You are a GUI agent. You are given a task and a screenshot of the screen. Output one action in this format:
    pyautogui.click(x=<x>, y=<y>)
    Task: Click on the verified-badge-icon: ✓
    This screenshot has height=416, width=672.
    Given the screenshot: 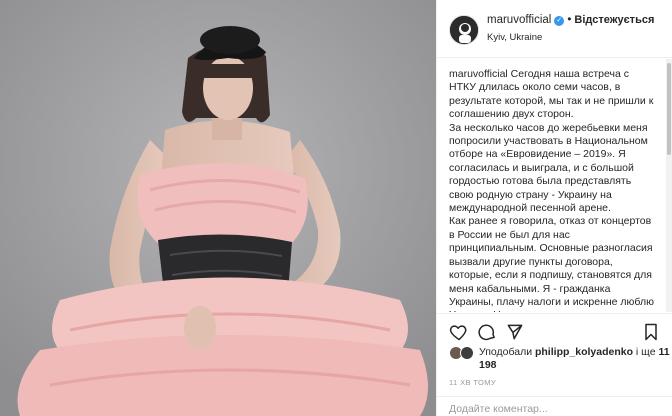 What is the action you would take?
    pyautogui.click(x=559, y=21)
    